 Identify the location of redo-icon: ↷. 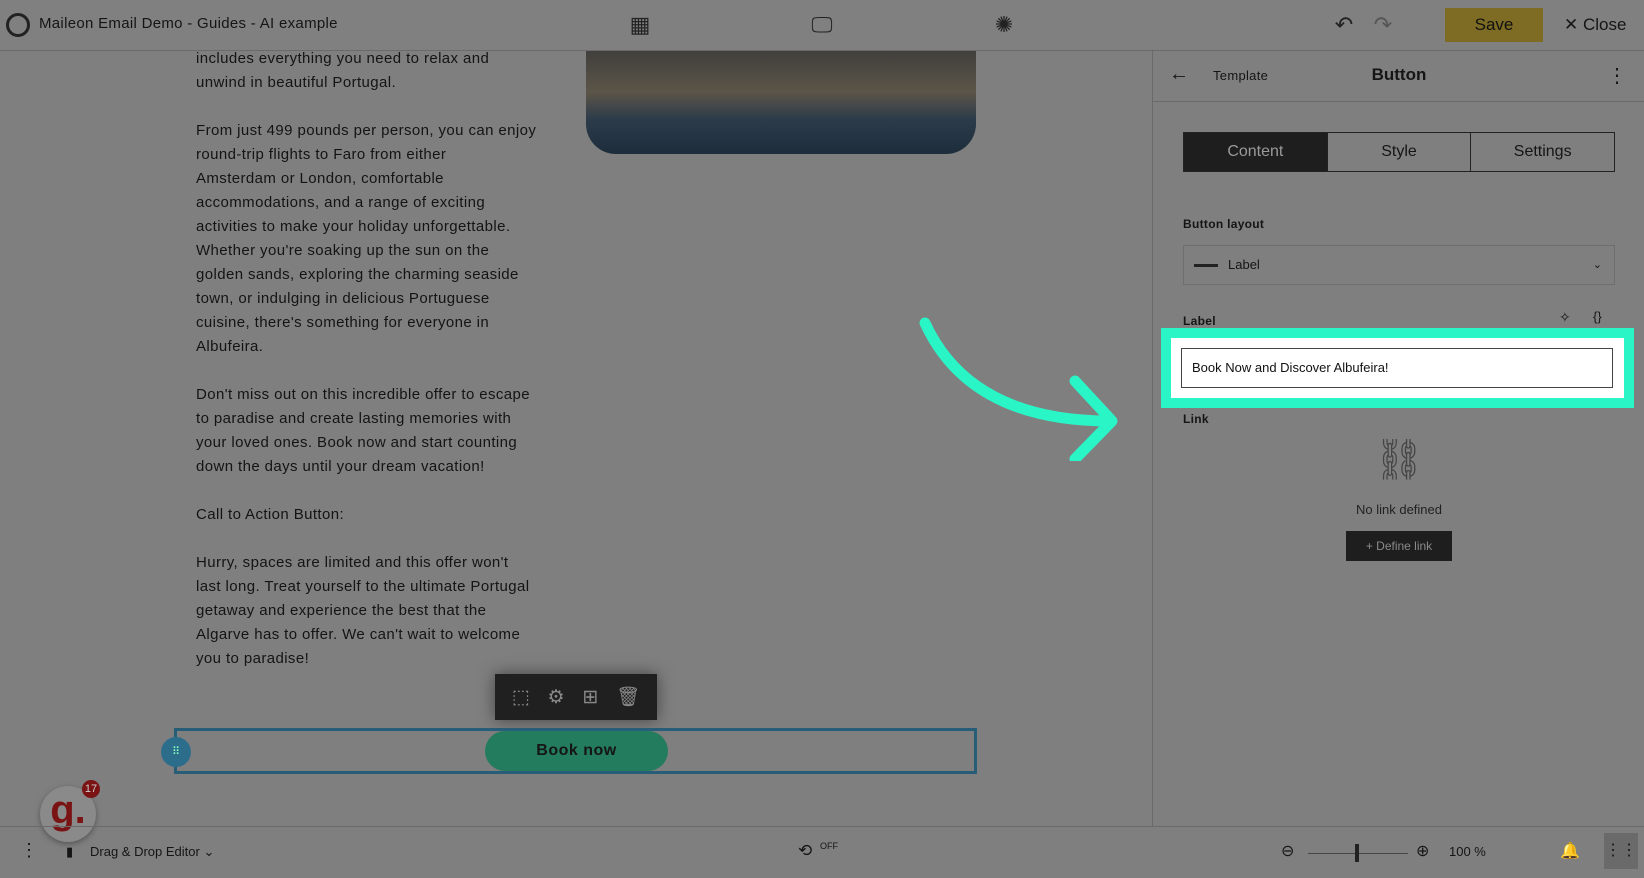
(1383, 25).